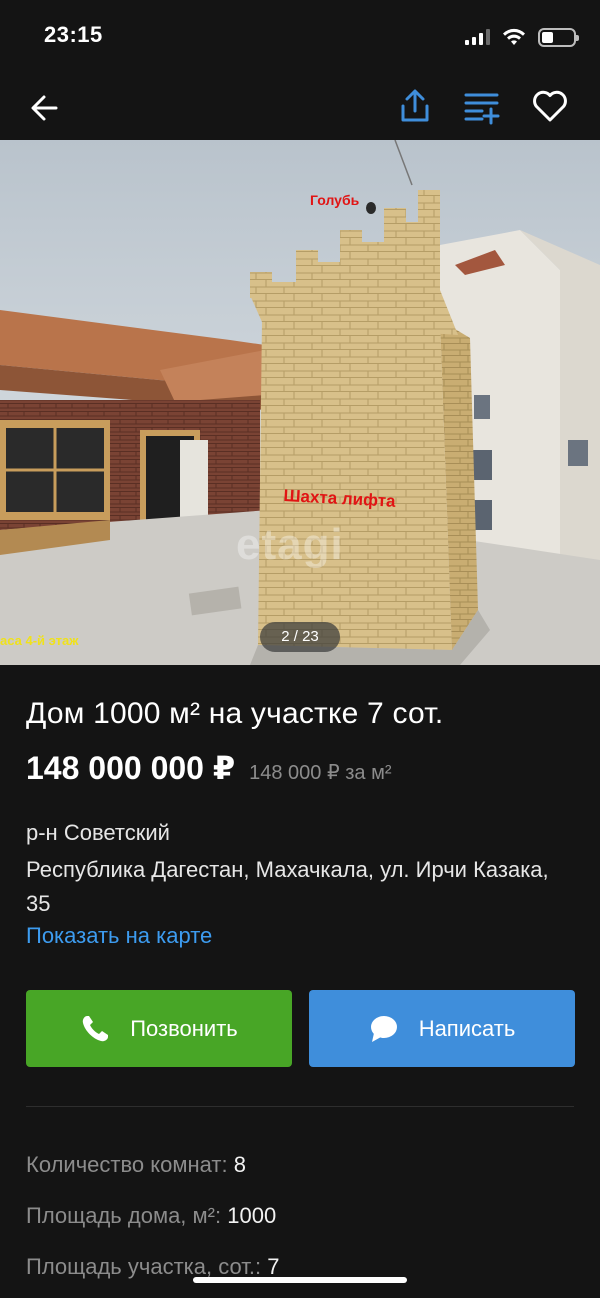 The image size is (600, 1298). What do you see at coordinates (514, 36) in the screenshot?
I see `wifi-icon` at bounding box center [514, 36].